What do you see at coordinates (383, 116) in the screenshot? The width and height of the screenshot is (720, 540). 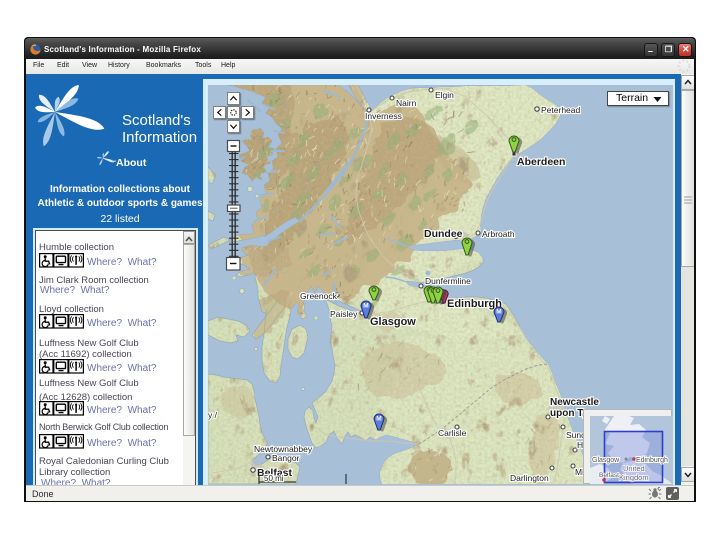 I see `svg-text: Inverness` at bounding box center [383, 116].